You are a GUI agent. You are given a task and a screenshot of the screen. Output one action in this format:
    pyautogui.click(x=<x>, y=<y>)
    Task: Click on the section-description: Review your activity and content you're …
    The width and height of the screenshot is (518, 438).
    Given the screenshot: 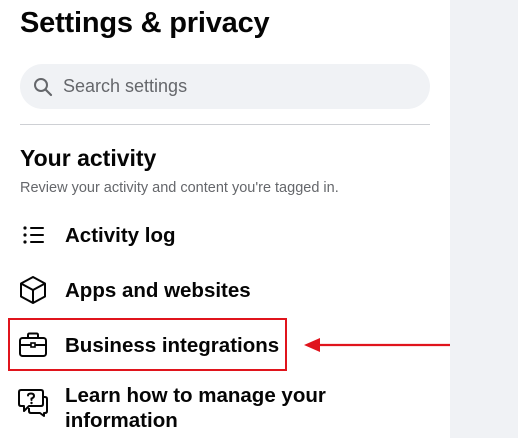 What is the action you would take?
    pyautogui.click(x=179, y=188)
    